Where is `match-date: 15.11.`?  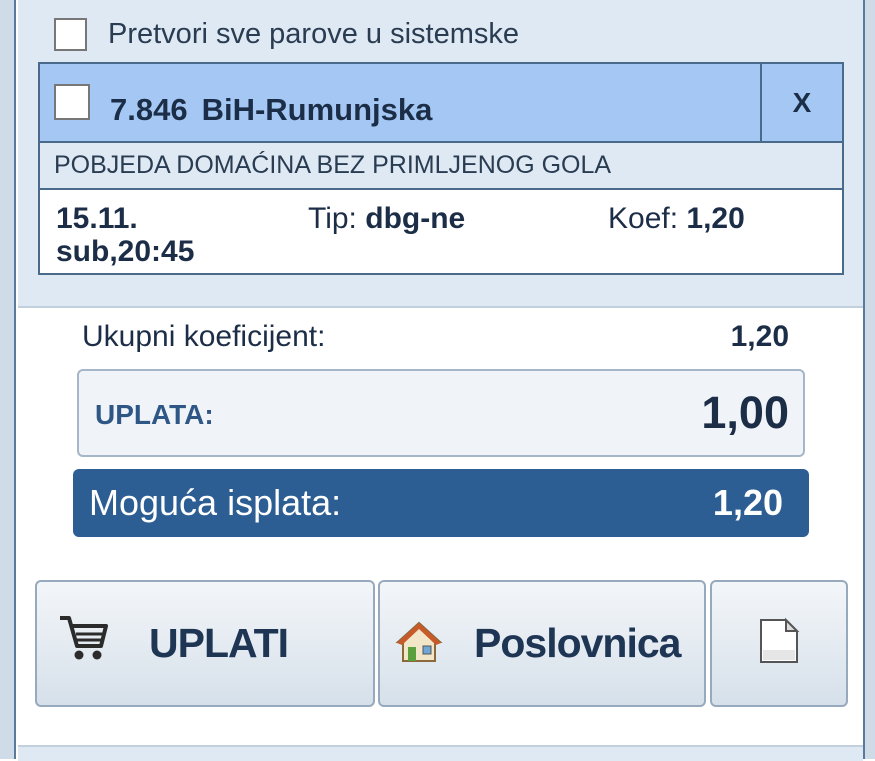
match-date: 15.11. is located at coordinates (97, 218).